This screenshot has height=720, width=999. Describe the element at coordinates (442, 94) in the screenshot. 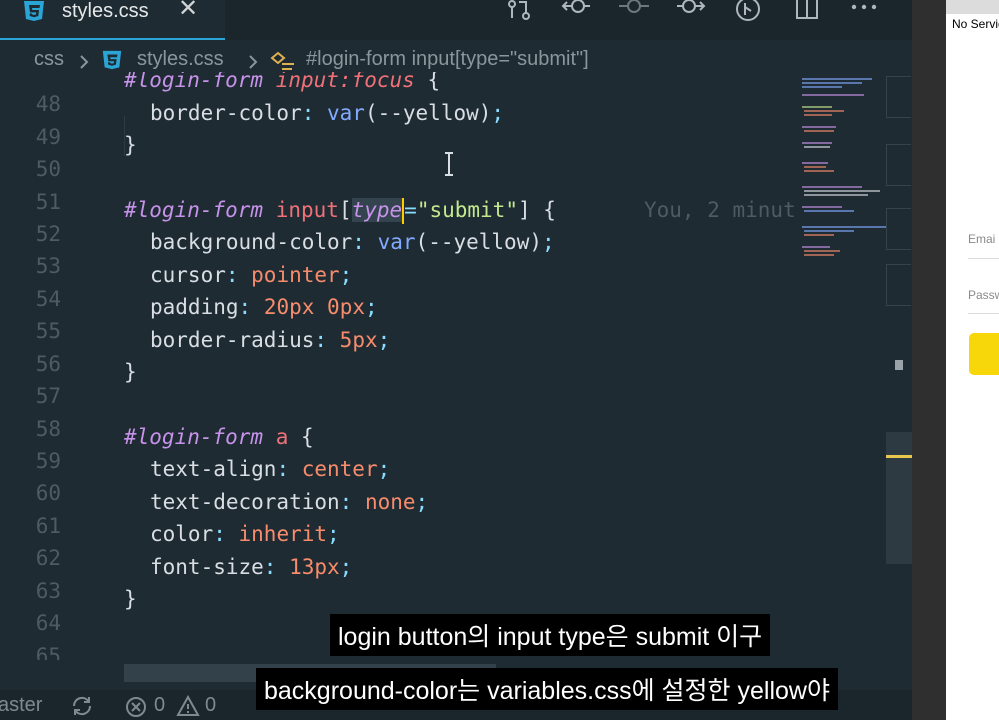

I see `code-line: 48 #login-form input:focus {` at that location.